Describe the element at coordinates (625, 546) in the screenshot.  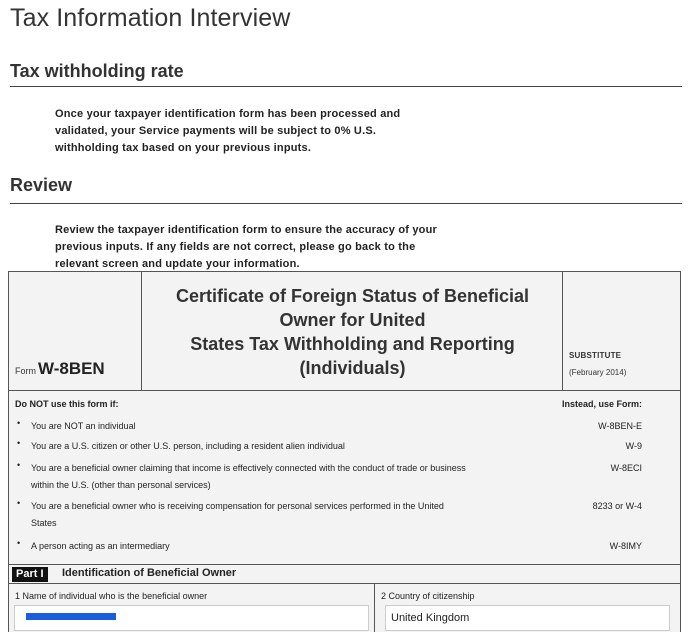
I see `alternate-form: W-8IMY` at that location.